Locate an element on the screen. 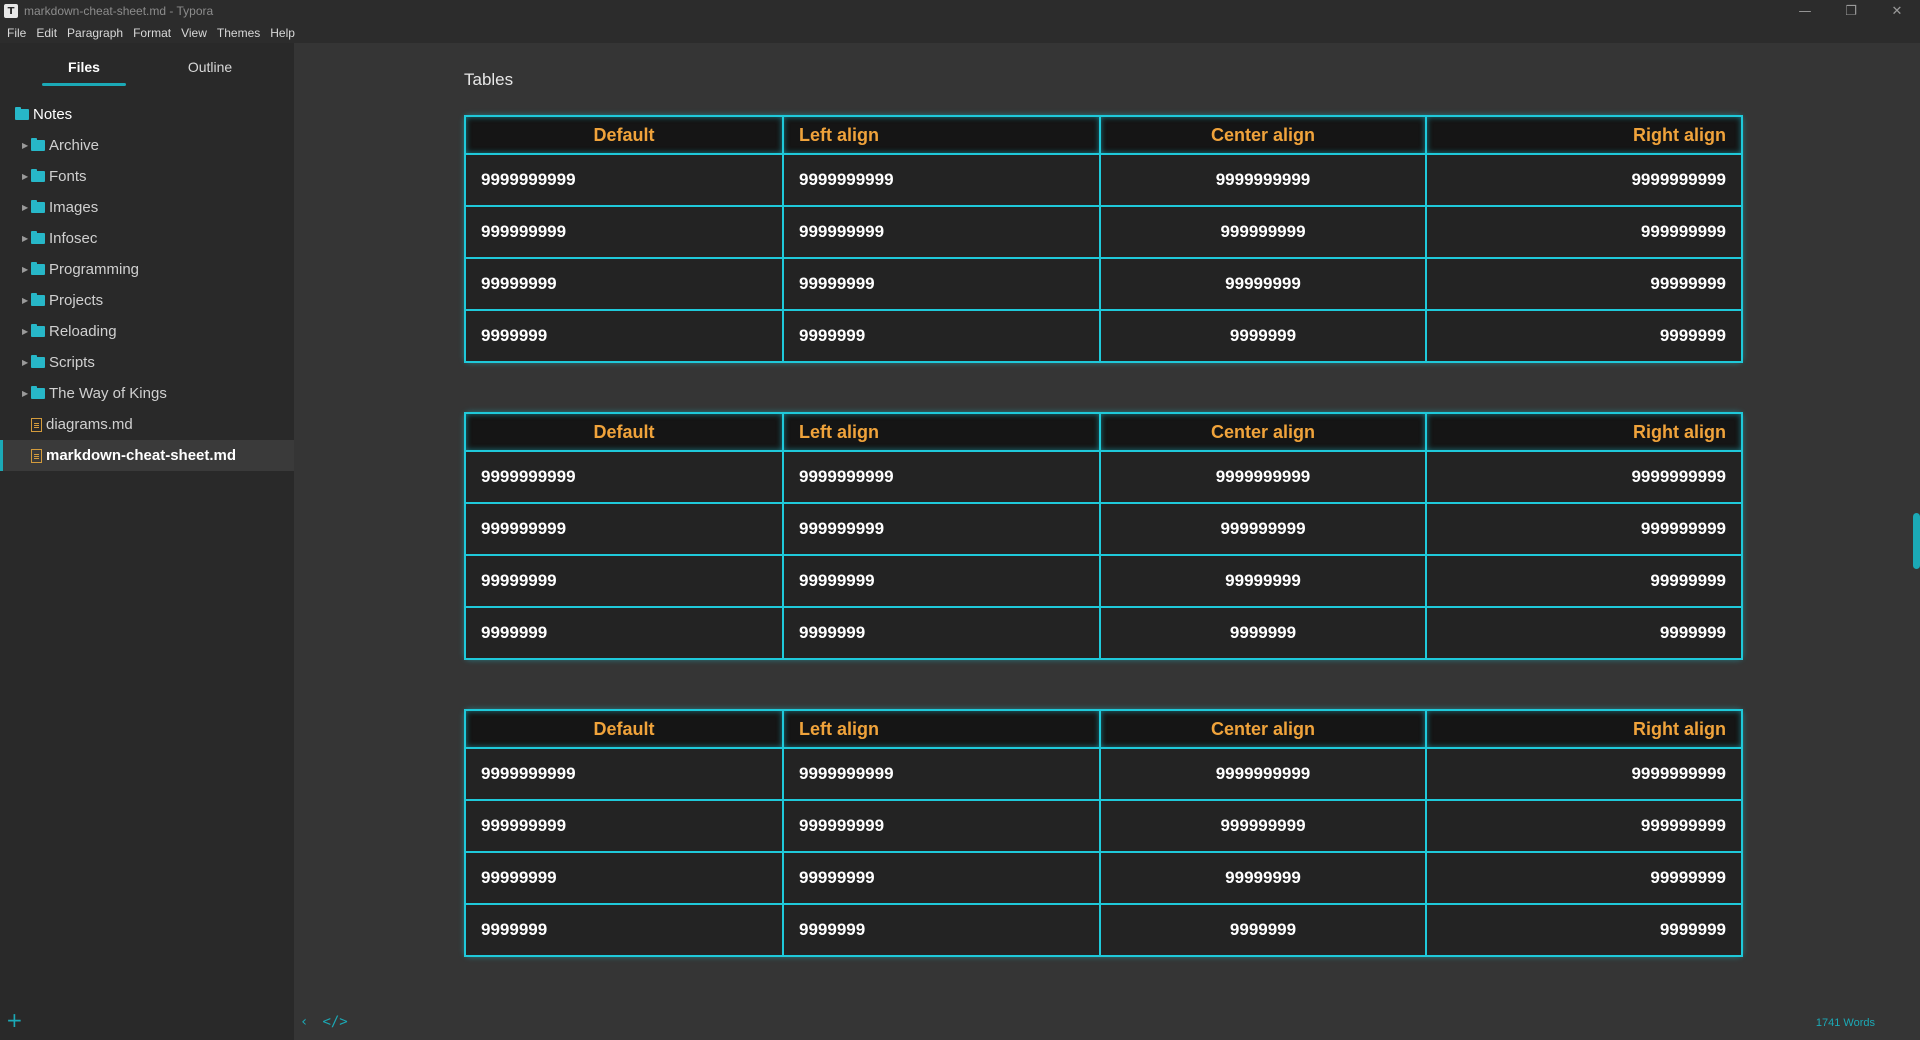 Image resolution: width=1920 pixels, height=1040 pixels. tree-folder-images: ▶ Images is located at coordinates (147, 207).